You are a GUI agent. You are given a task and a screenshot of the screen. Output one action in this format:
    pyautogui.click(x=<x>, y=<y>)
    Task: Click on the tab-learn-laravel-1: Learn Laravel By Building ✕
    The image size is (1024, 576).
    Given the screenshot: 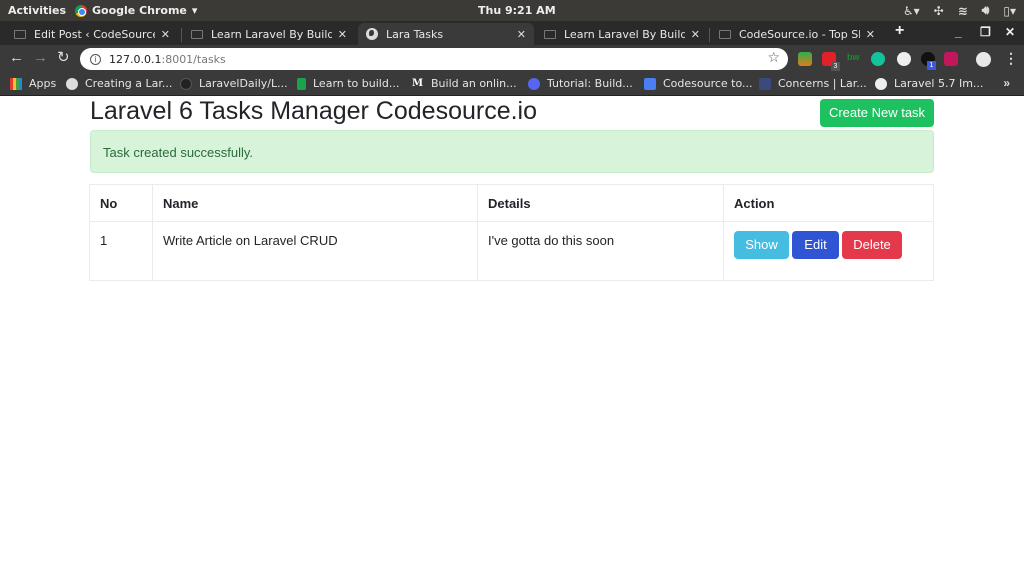 What is the action you would take?
    pyautogui.click(x=269, y=34)
    